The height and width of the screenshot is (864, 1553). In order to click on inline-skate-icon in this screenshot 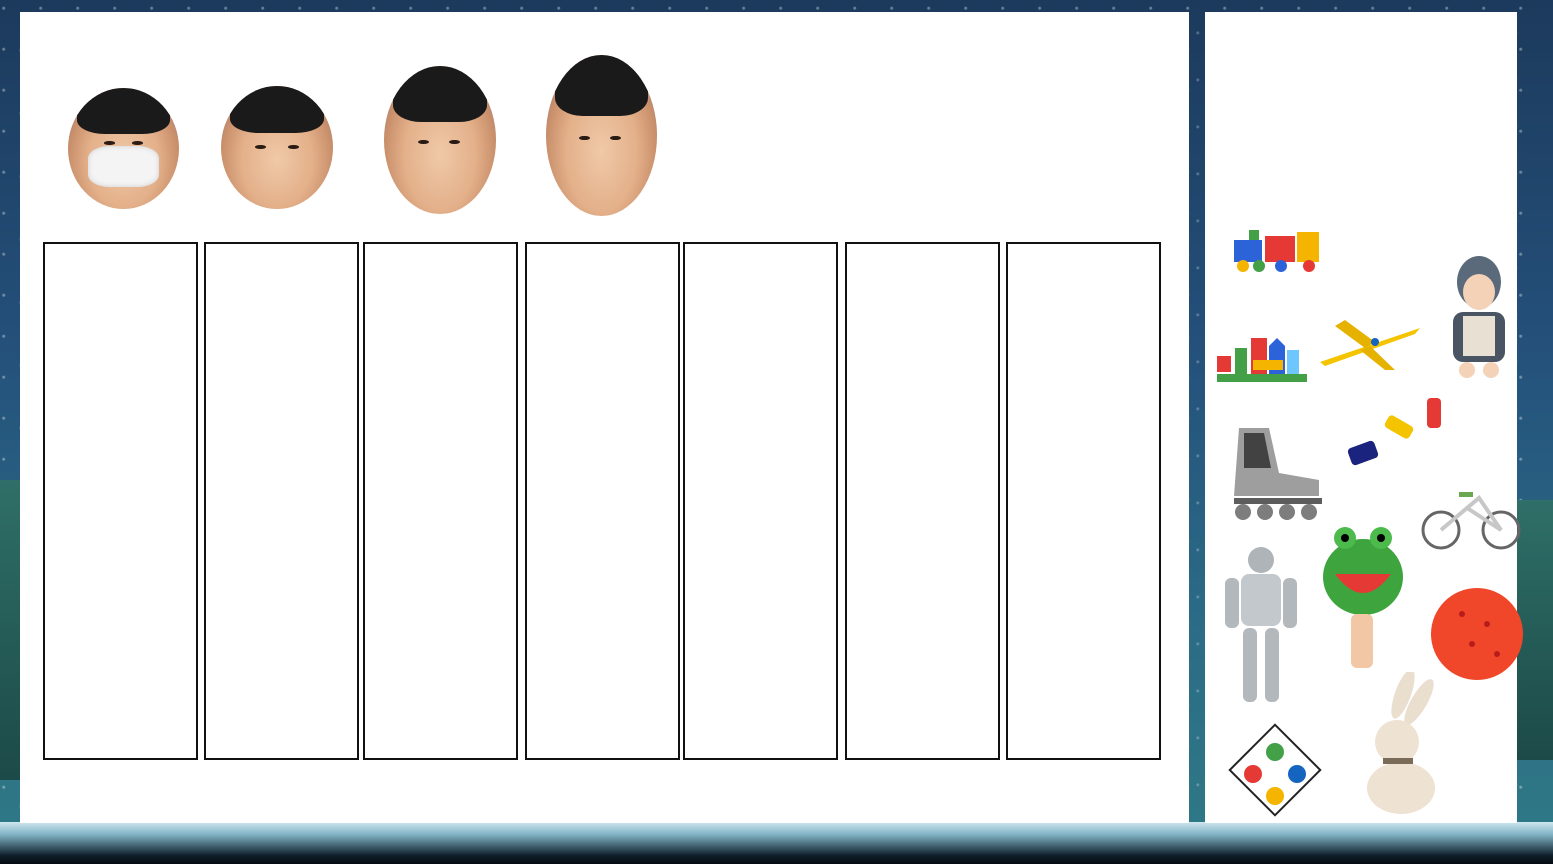, I will do `click(1274, 473)`.